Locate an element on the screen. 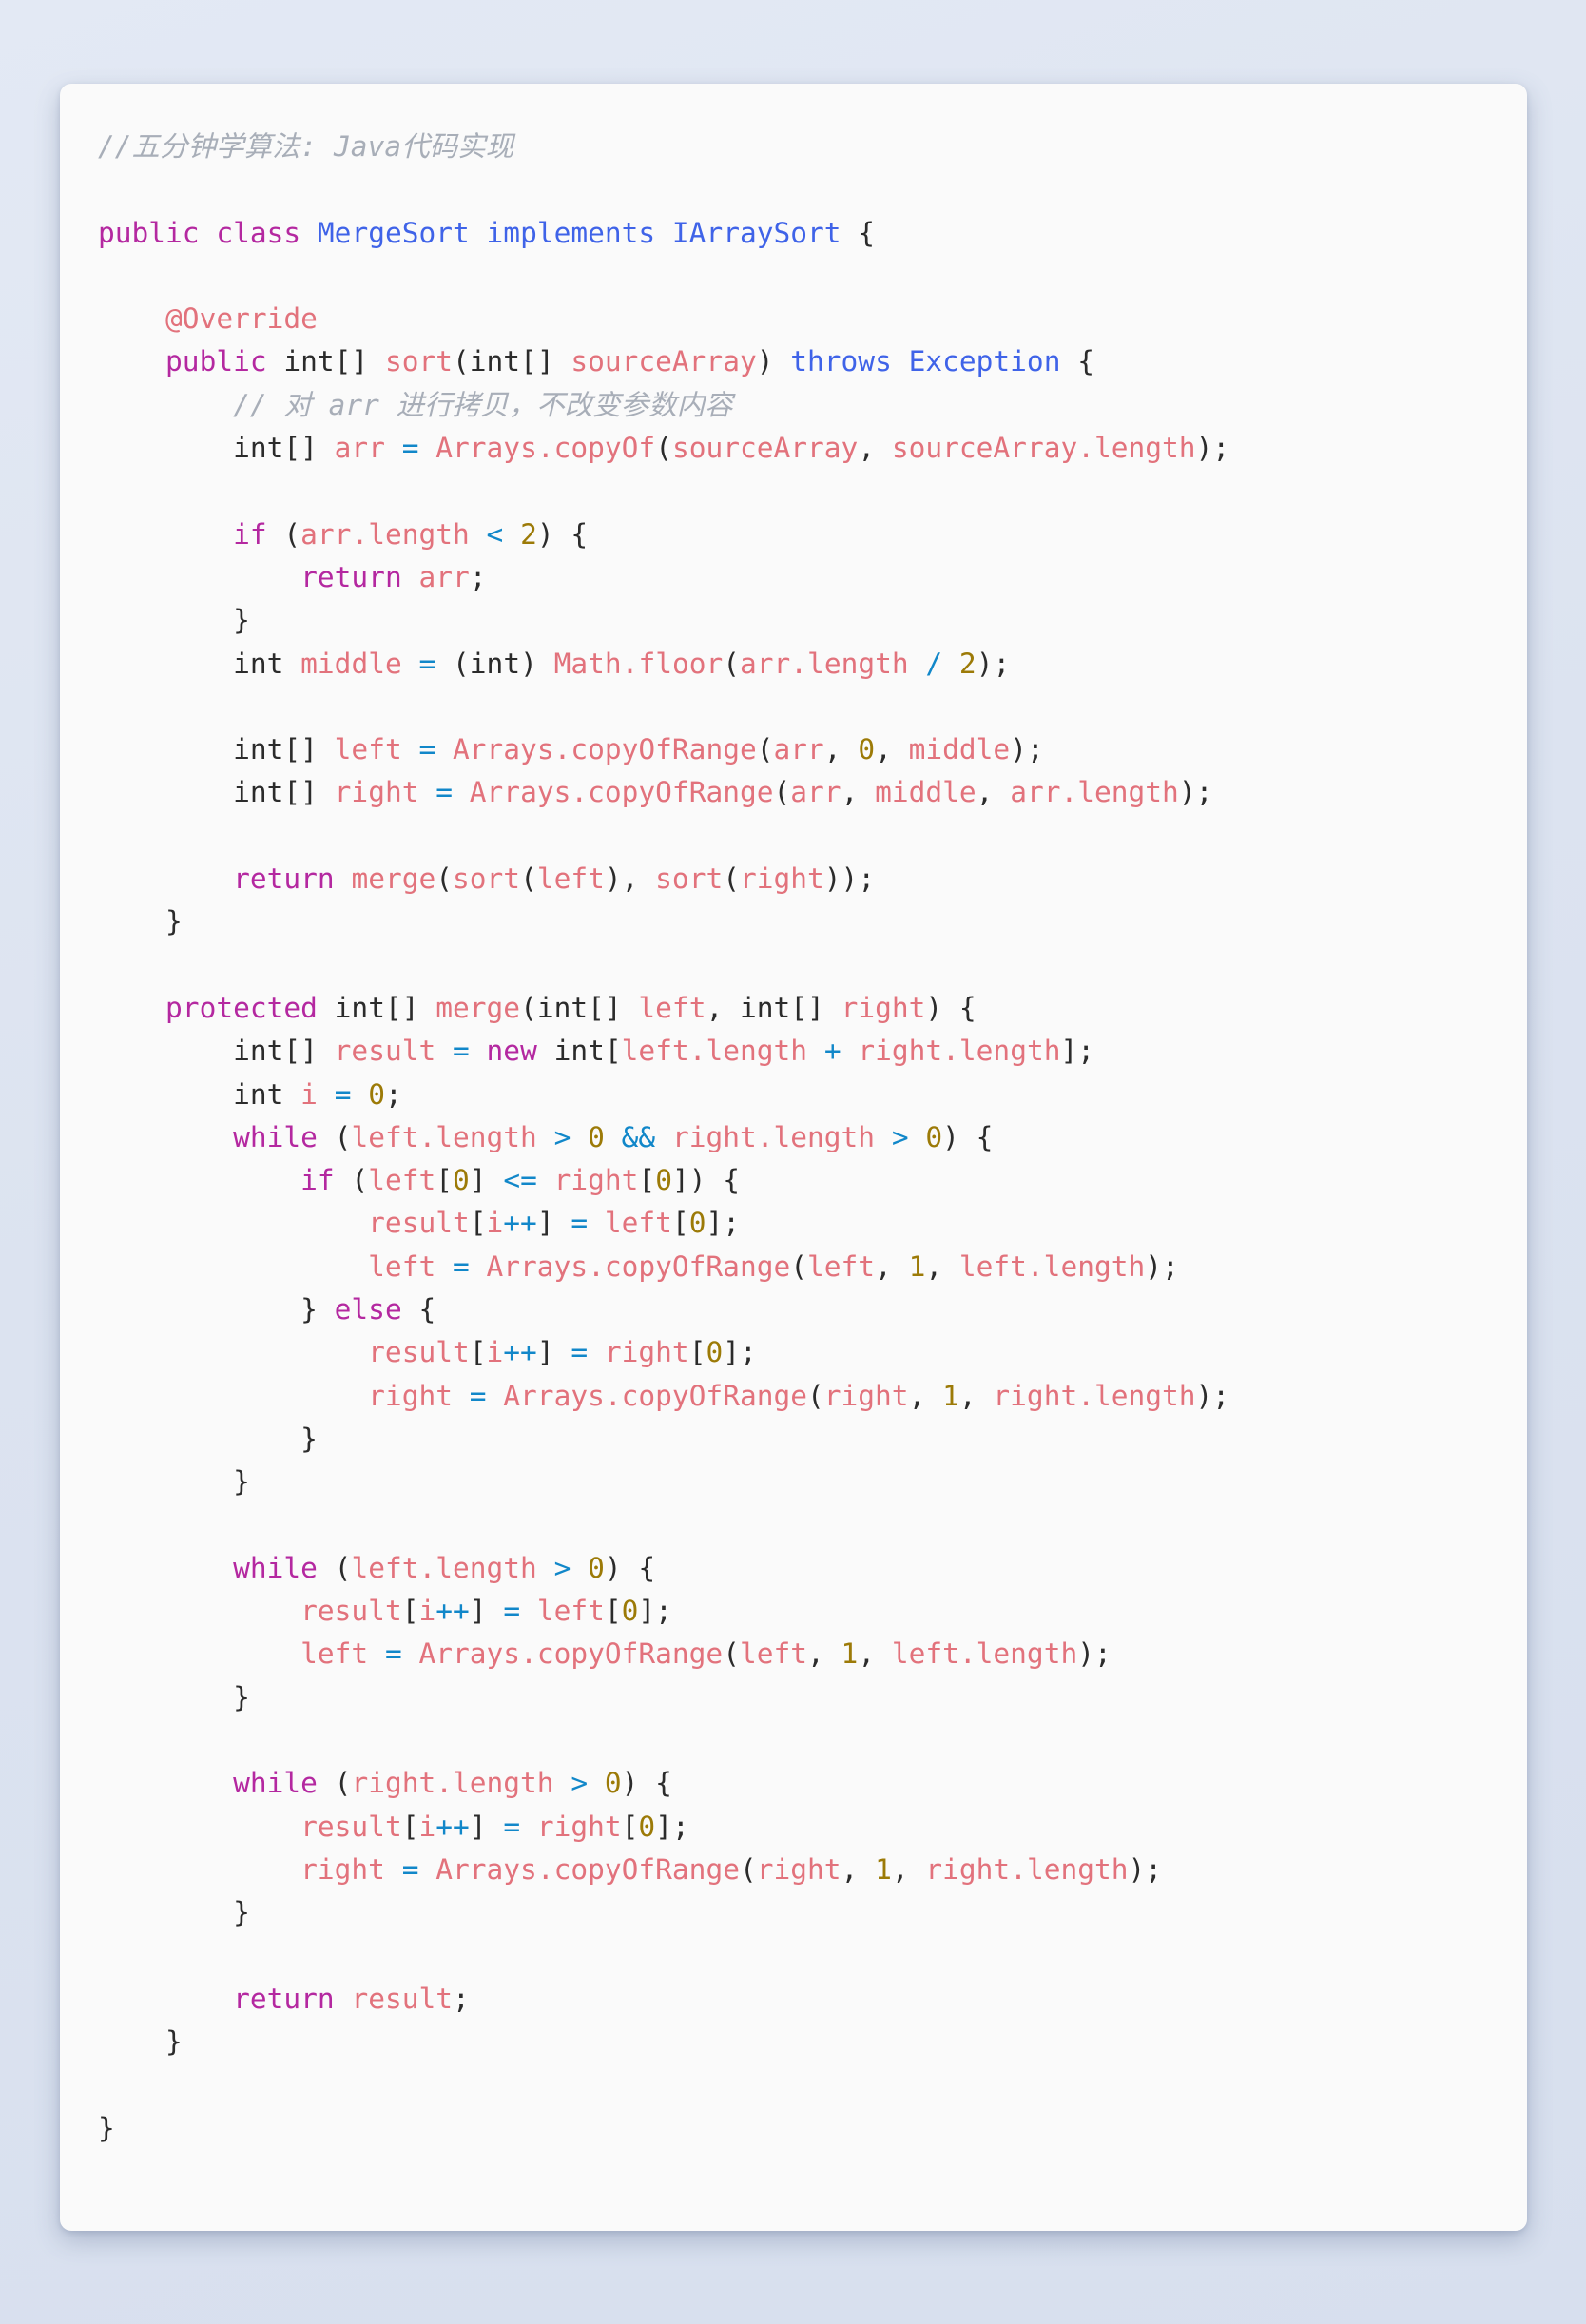 Image resolution: width=1586 pixels, height=2324 pixels. code-line: @Override is located at coordinates (241, 319).